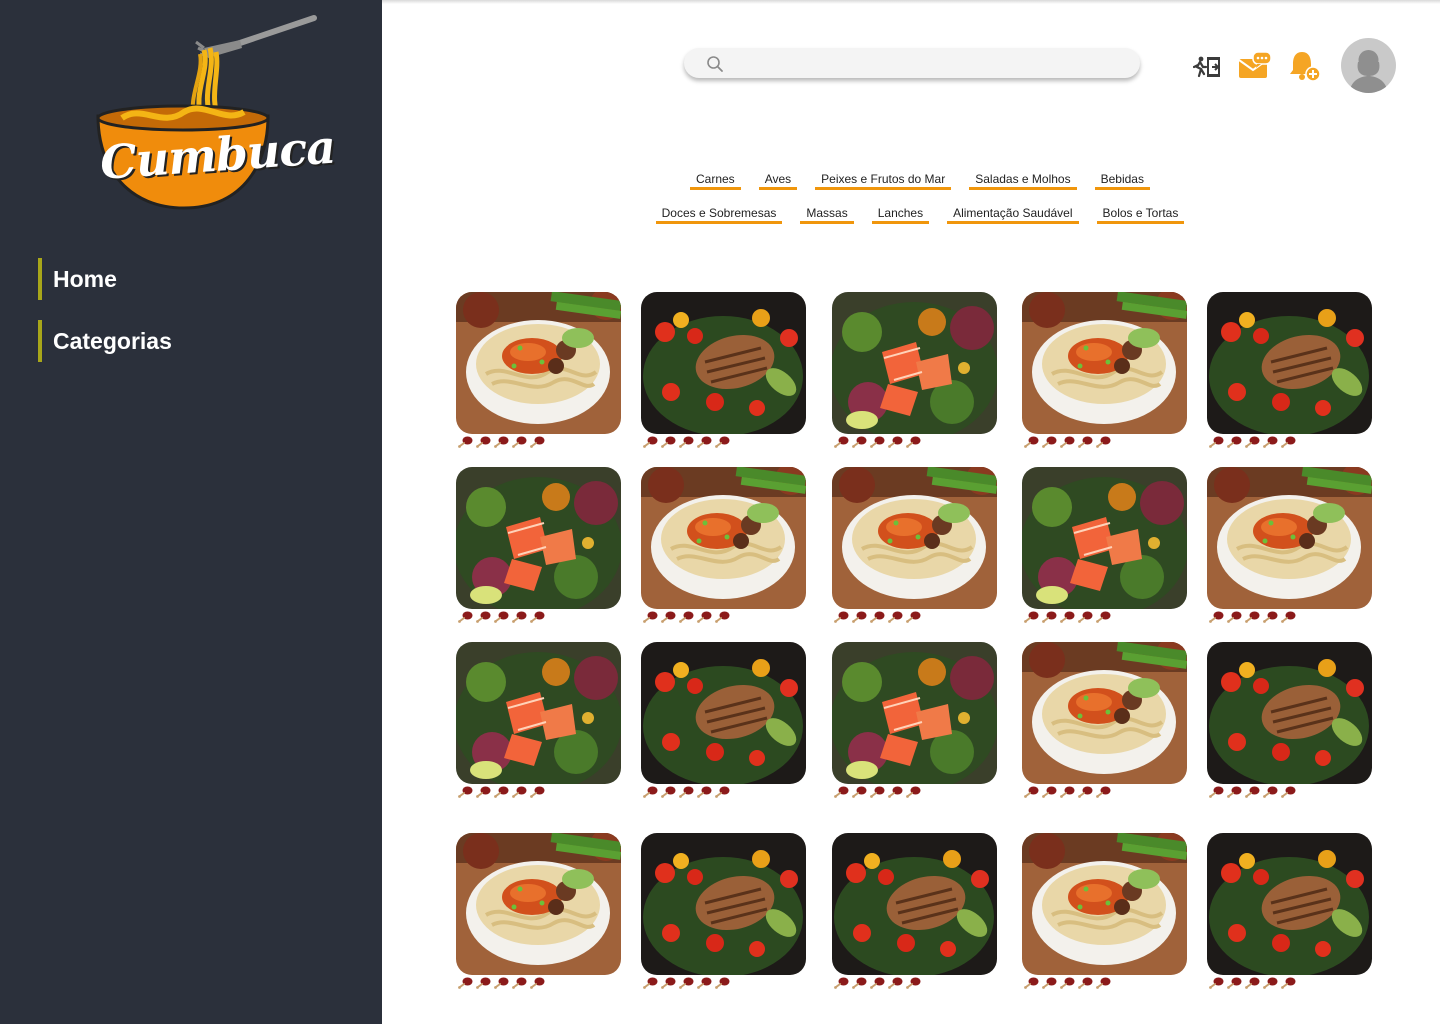 This screenshot has height=1024, width=1440. I want to click on category-chip: Lanches, so click(900, 214).